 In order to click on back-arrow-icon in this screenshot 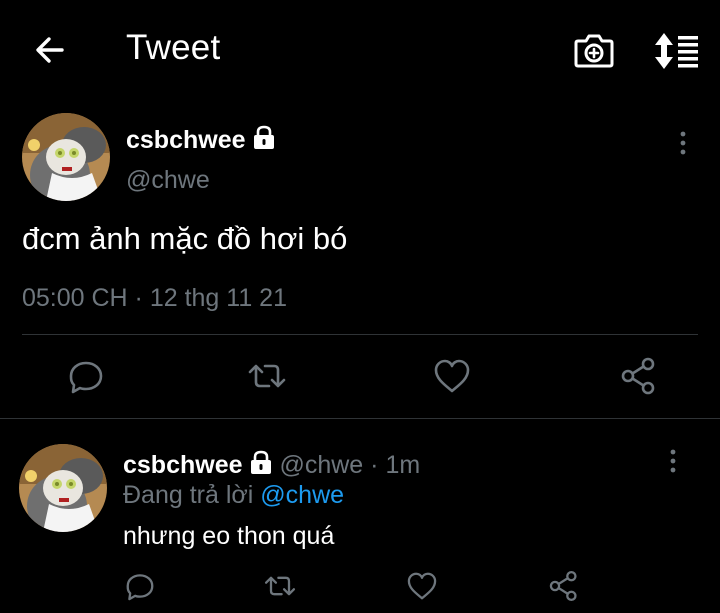, I will do `click(50, 50)`.